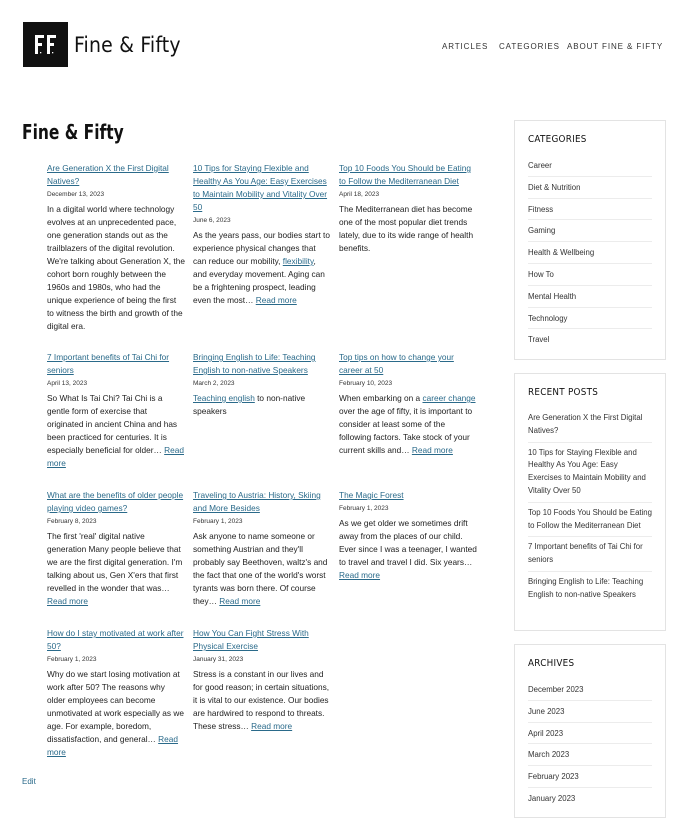 Image resolution: width=680 pixels, height=825 pixels. I want to click on post-date: April 13, 2023, so click(67, 383).